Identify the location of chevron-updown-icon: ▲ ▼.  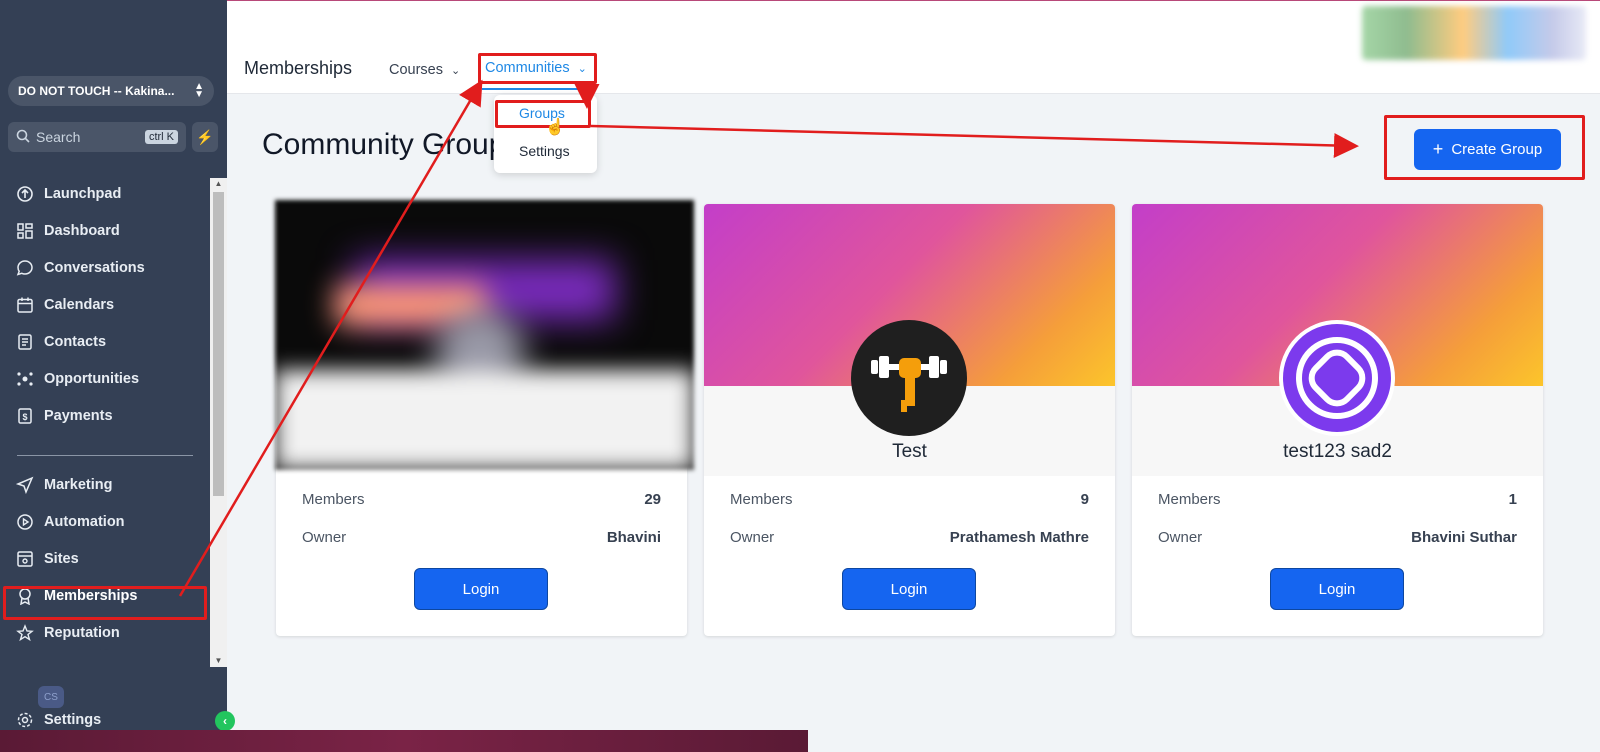
(199, 90).